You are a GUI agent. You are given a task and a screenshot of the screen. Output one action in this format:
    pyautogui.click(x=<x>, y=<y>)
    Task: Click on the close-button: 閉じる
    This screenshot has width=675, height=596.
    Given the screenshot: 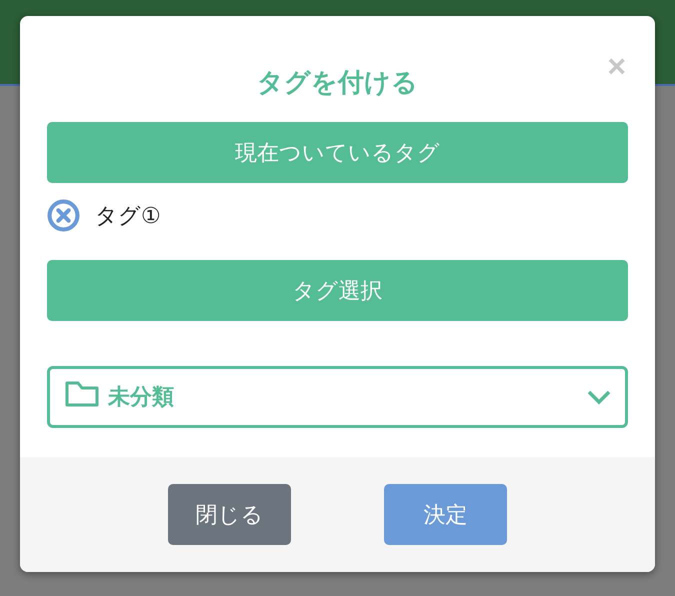 What is the action you would take?
    pyautogui.click(x=229, y=514)
    